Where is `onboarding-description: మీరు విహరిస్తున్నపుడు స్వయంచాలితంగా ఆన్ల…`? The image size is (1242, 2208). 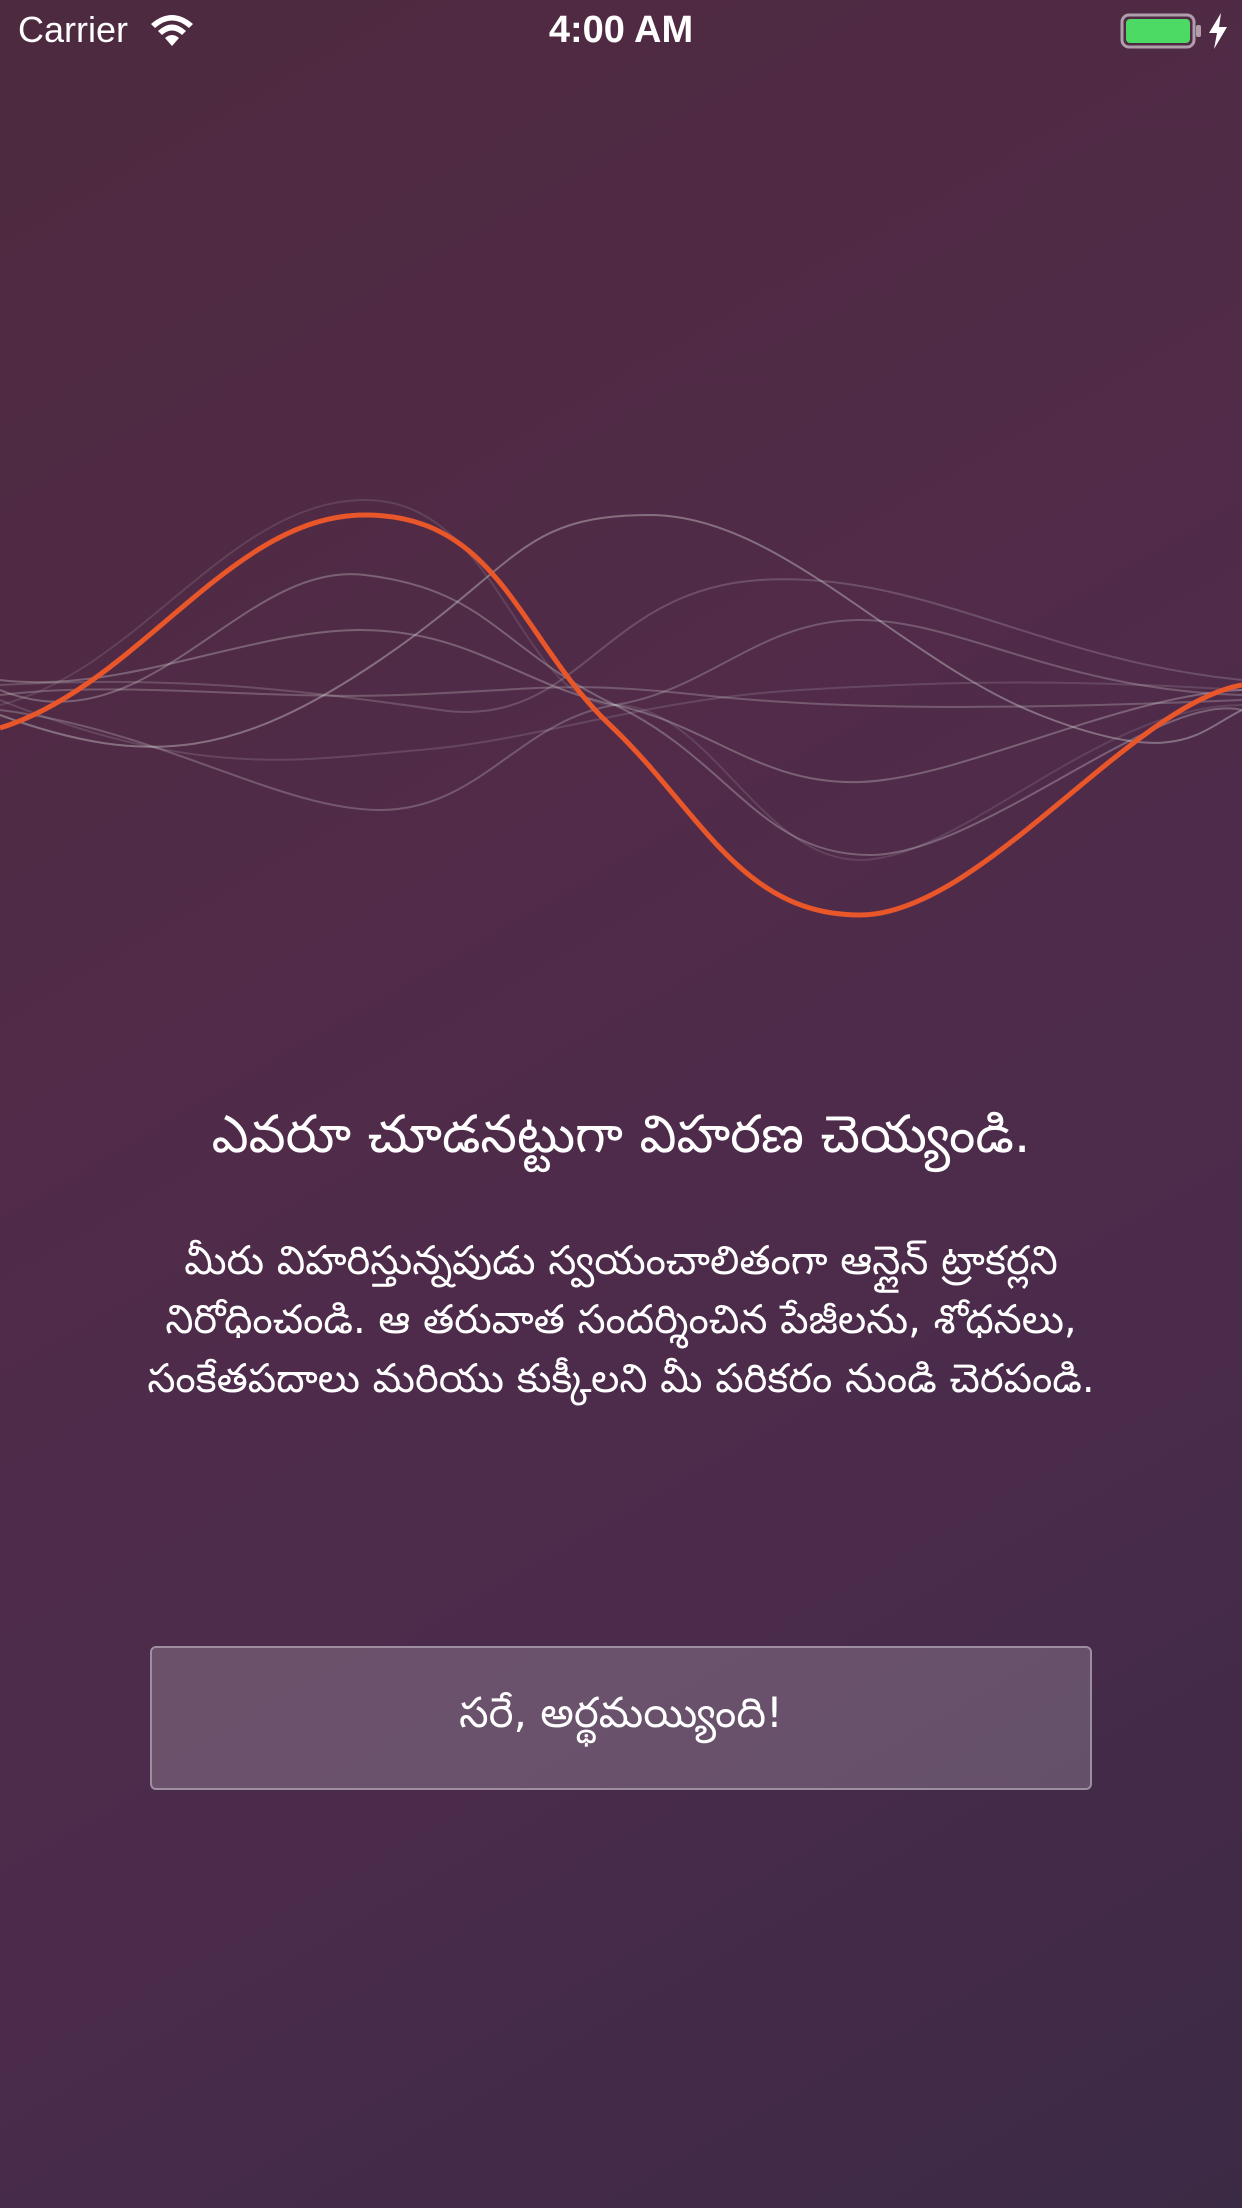 onboarding-description: మీరు విహరిస్తున్నపుడు స్వయంచాలితంగా ఆన్ల… is located at coordinates (621, 1320).